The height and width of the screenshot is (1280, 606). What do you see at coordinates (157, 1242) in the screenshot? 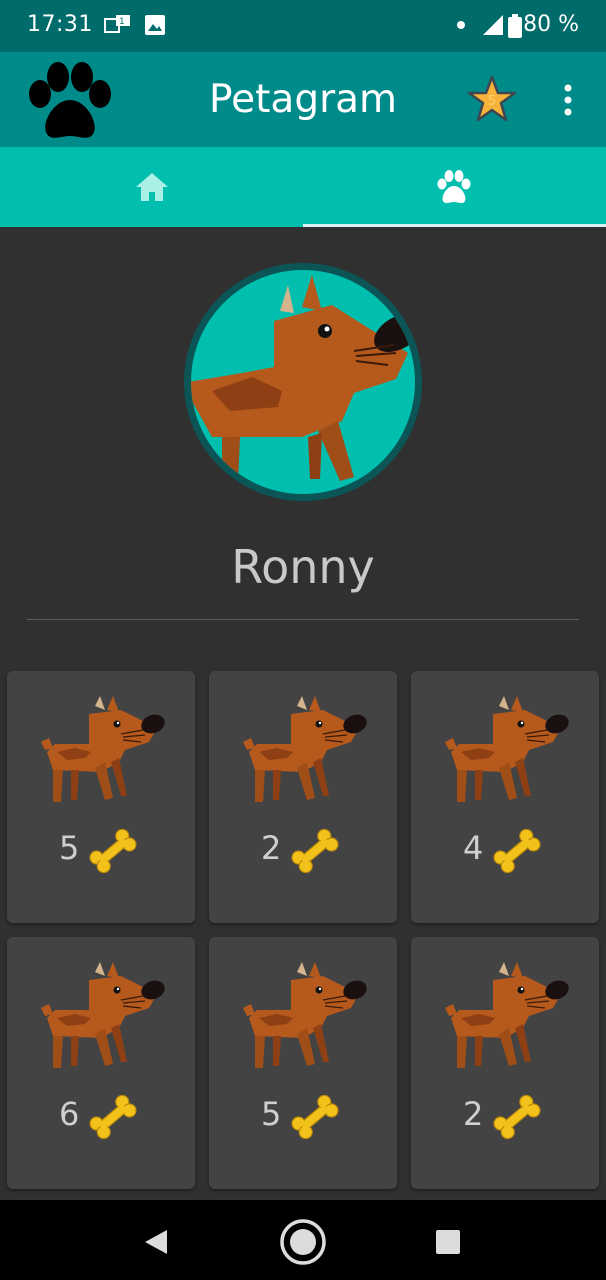
I see `back-icon` at bounding box center [157, 1242].